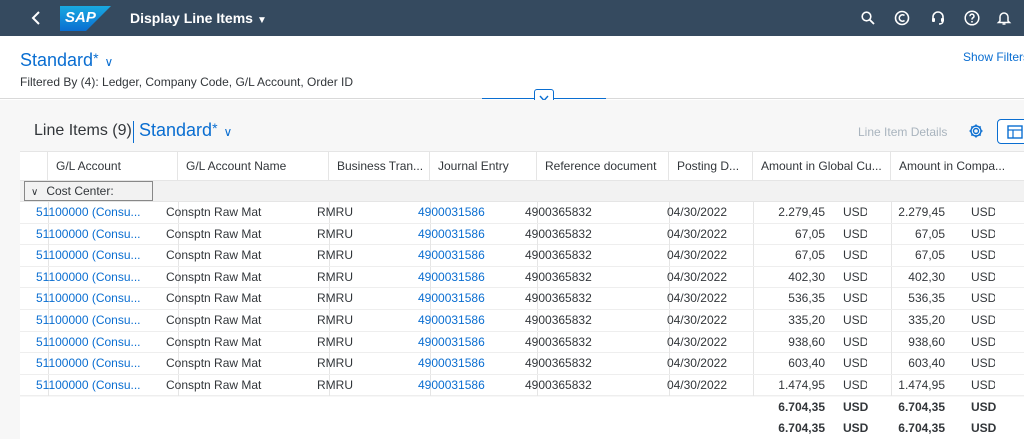 The image size is (1024, 439). What do you see at coordinates (801, 384) in the screenshot?
I see `cell-amount-global: 1.474,95` at bounding box center [801, 384].